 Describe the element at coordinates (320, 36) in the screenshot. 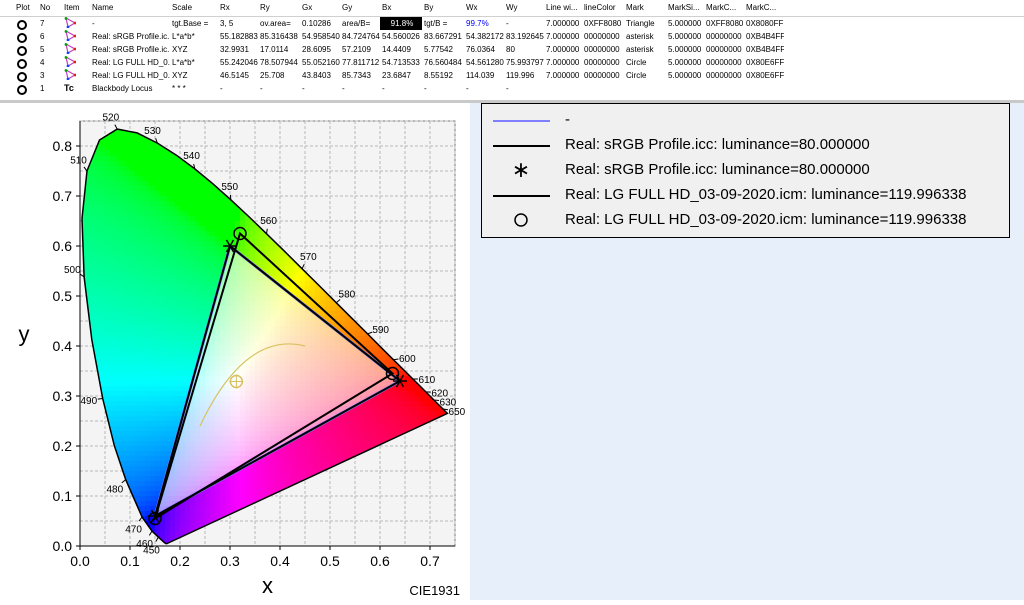

I see `cell-gx: 54.958540` at that location.